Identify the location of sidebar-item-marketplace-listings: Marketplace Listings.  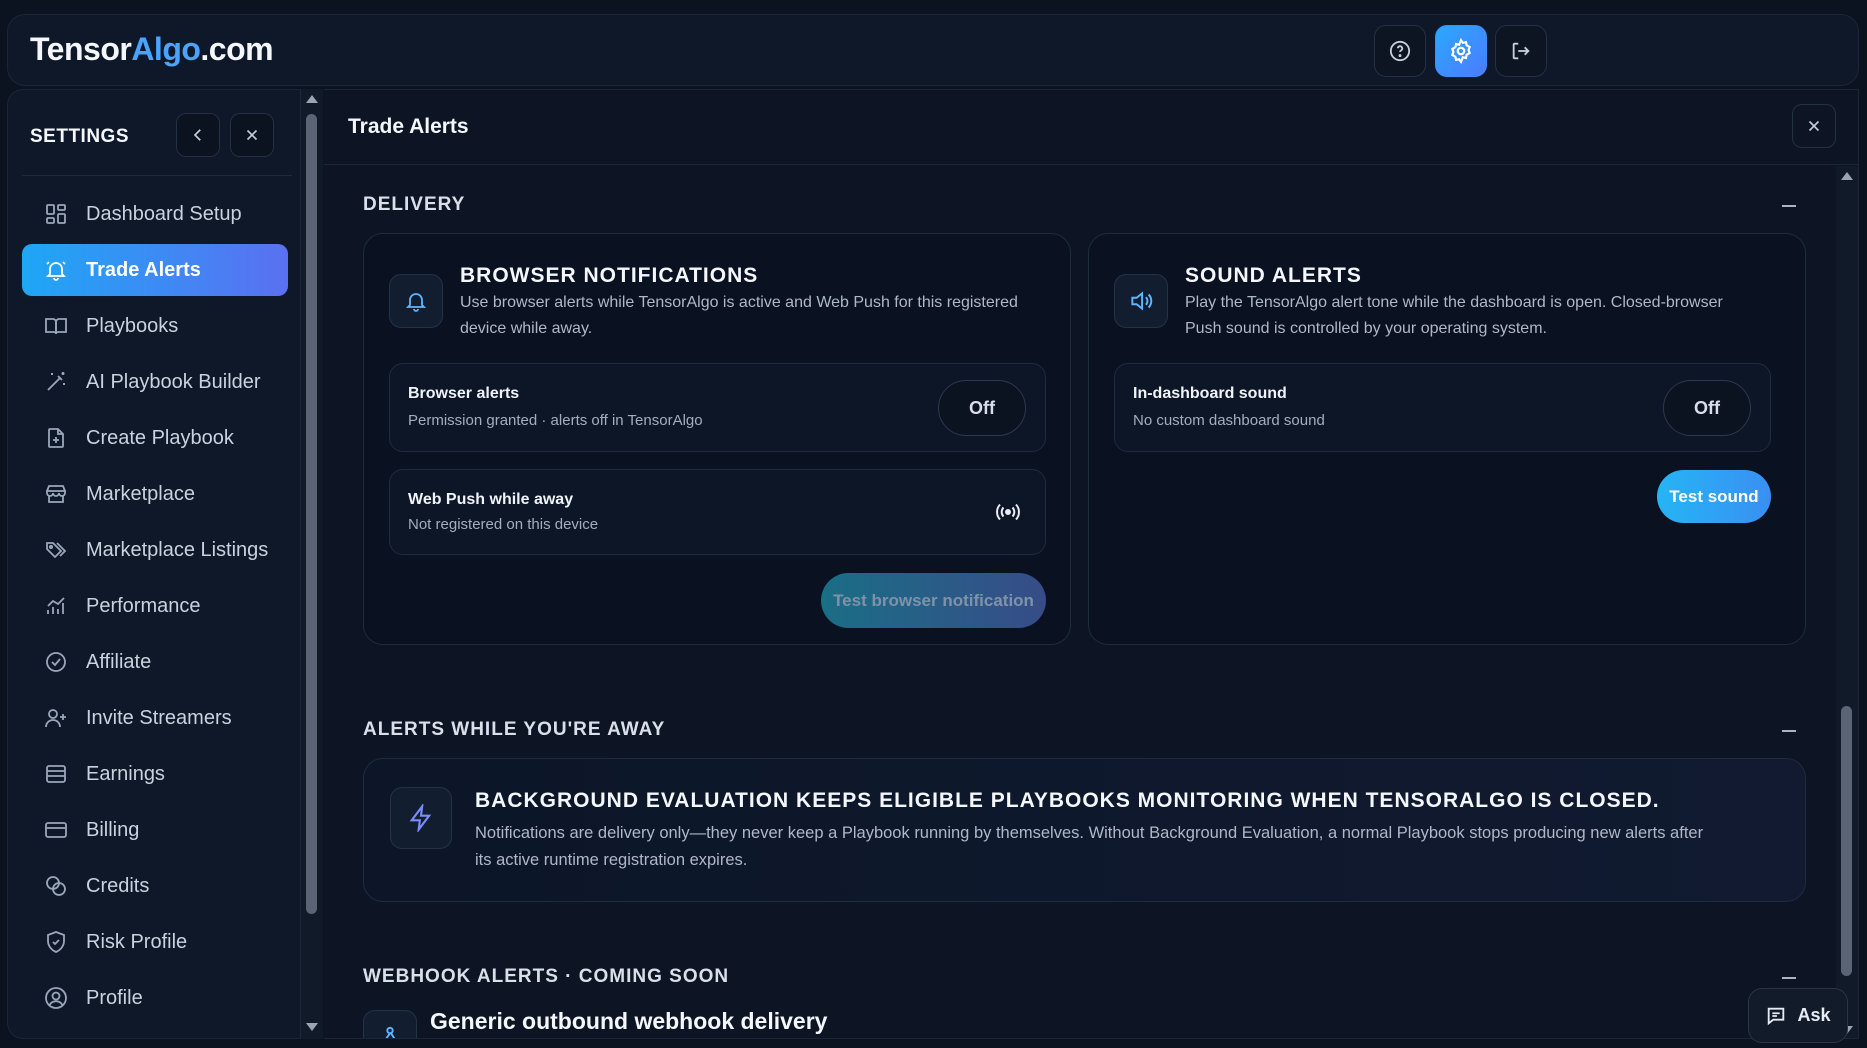
(155, 550).